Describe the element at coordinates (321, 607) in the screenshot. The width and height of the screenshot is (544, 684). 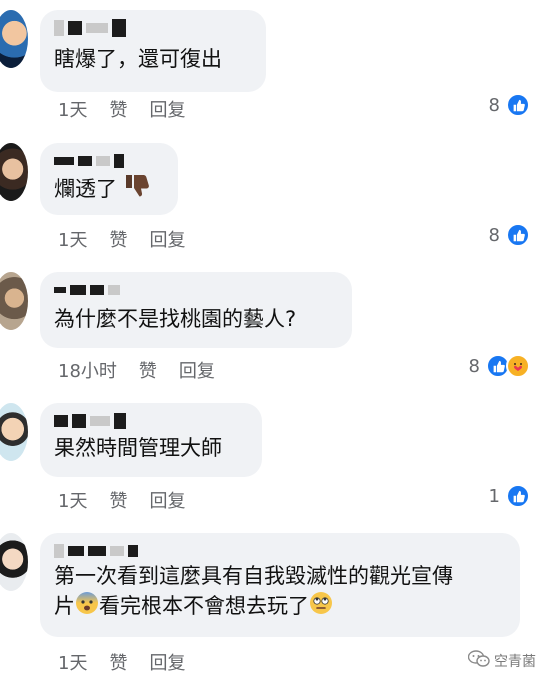
I see `eye-roll-face-icon` at that location.